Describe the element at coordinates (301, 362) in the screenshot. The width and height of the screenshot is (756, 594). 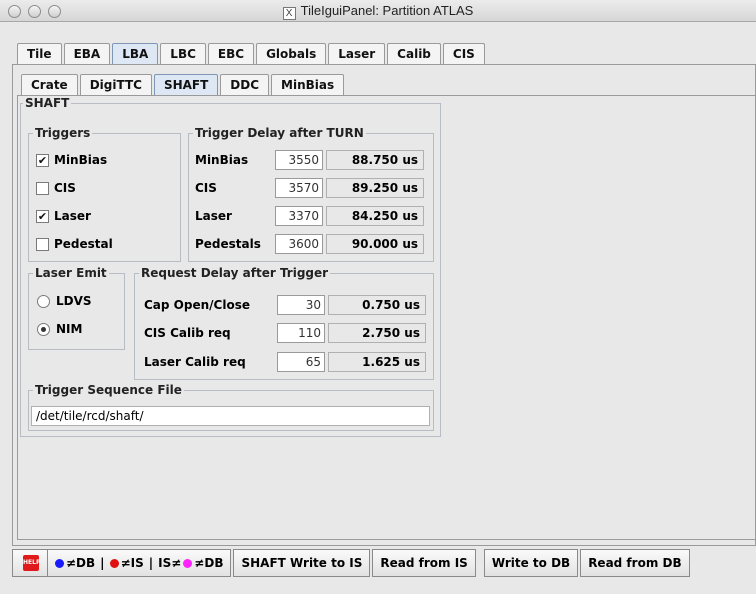
I see `request-value-input: 65` at that location.